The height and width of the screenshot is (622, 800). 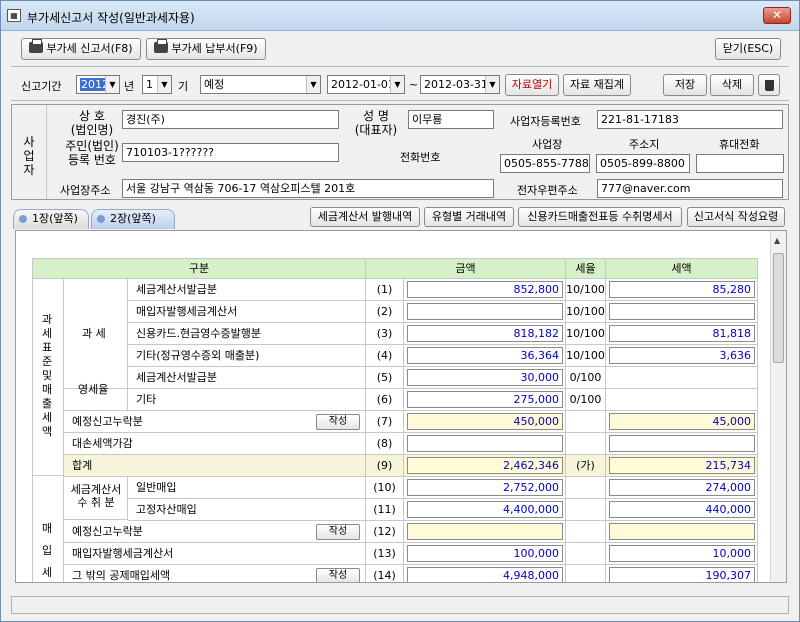 What do you see at coordinates (96, 498) in the screenshot?
I see `group-invoice-cell: 세금계산서 수 취 분` at bounding box center [96, 498].